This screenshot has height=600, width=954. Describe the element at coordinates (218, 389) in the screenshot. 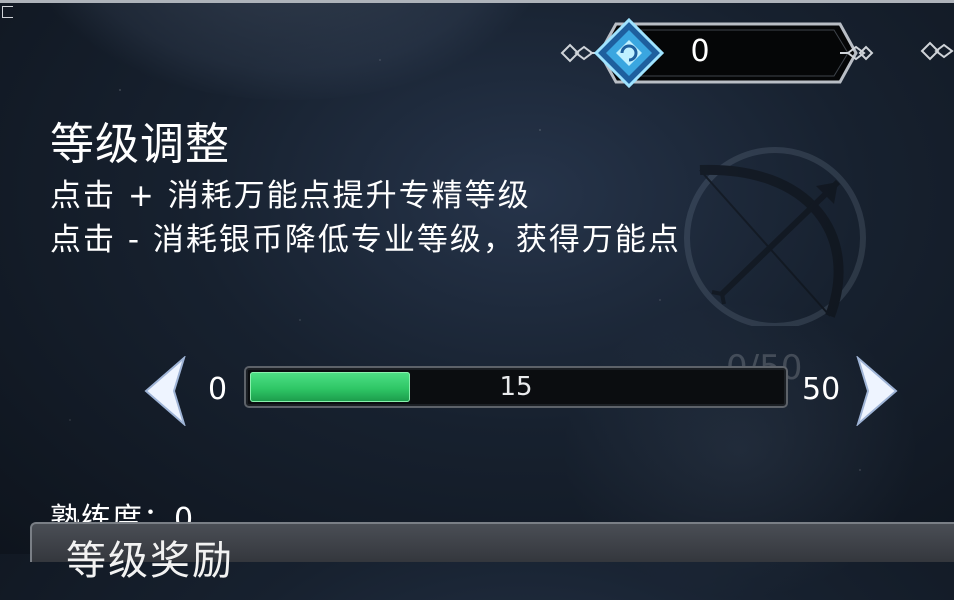

I see `level-bar-min: 0` at that location.